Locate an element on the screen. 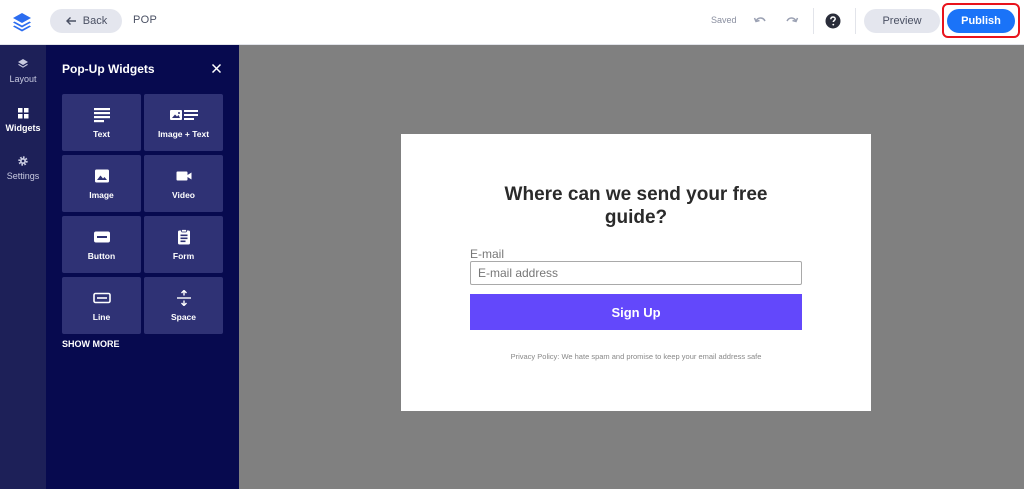  sign-up-button: Sign Up is located at coordinates (636, 312).